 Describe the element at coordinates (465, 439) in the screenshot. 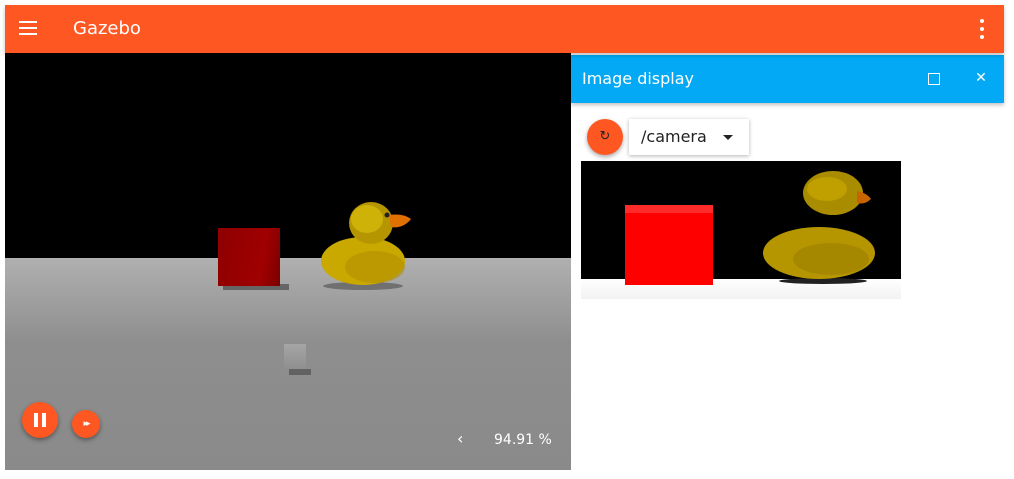

I see `chevron-left-icon: ‹` at that location.